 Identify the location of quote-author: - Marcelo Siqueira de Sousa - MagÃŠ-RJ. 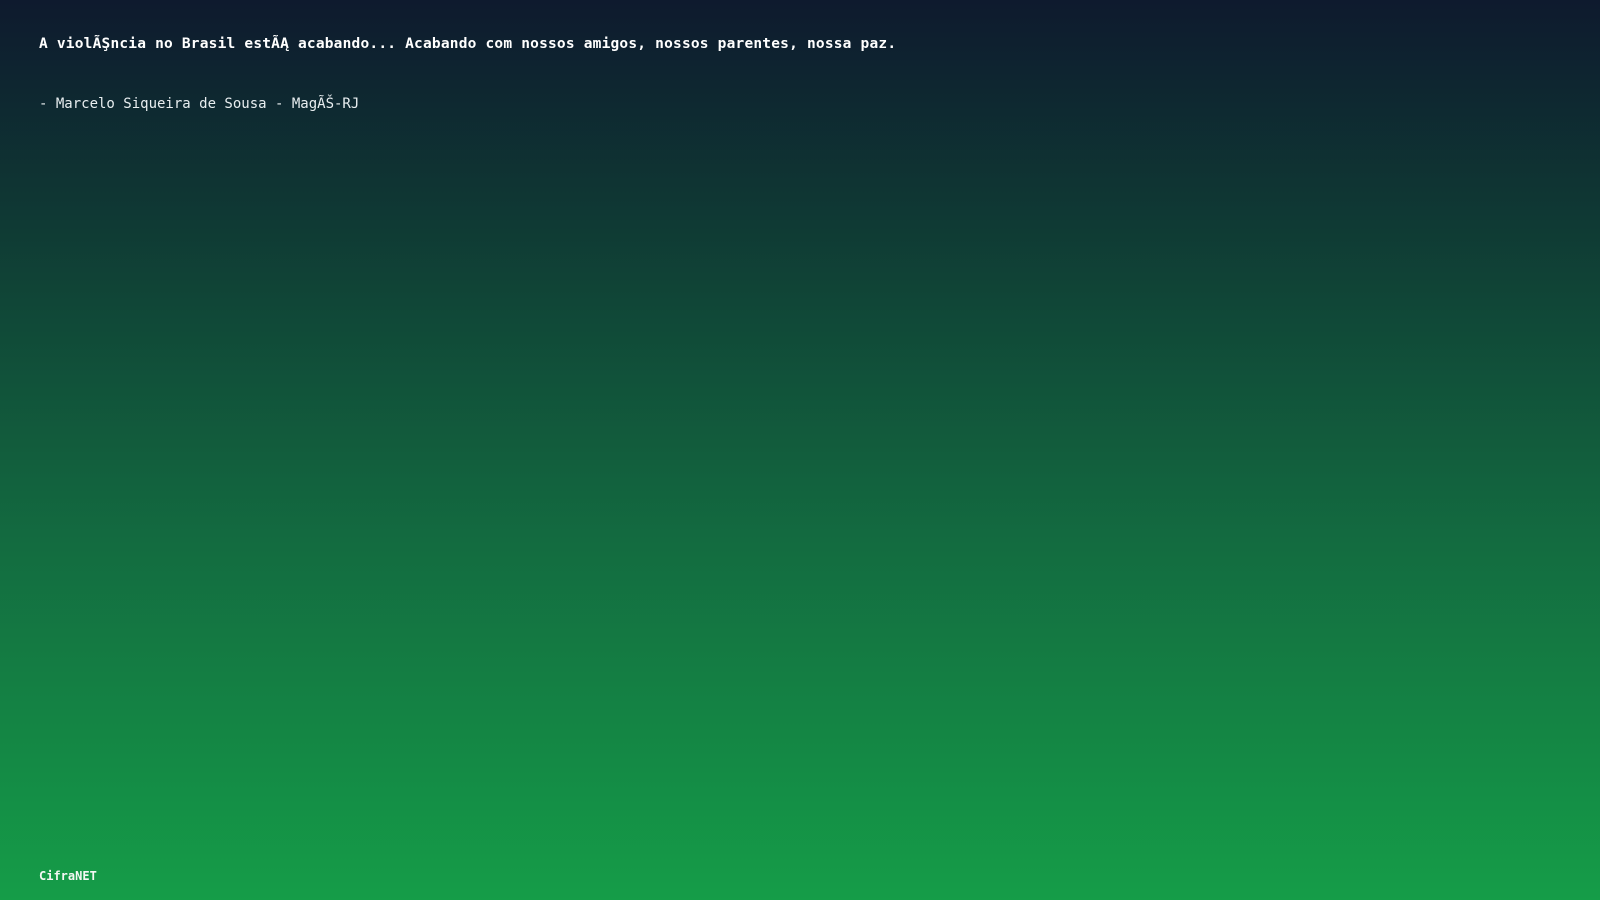
(199, 104).